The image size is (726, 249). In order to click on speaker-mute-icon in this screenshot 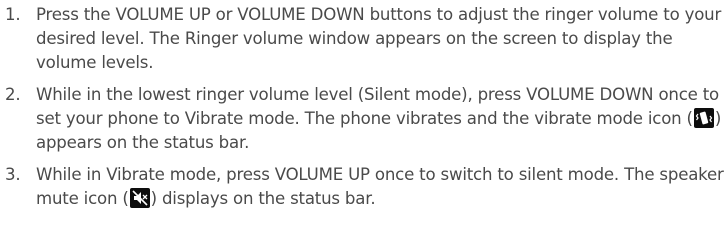, I will do `click(139, 198)`.